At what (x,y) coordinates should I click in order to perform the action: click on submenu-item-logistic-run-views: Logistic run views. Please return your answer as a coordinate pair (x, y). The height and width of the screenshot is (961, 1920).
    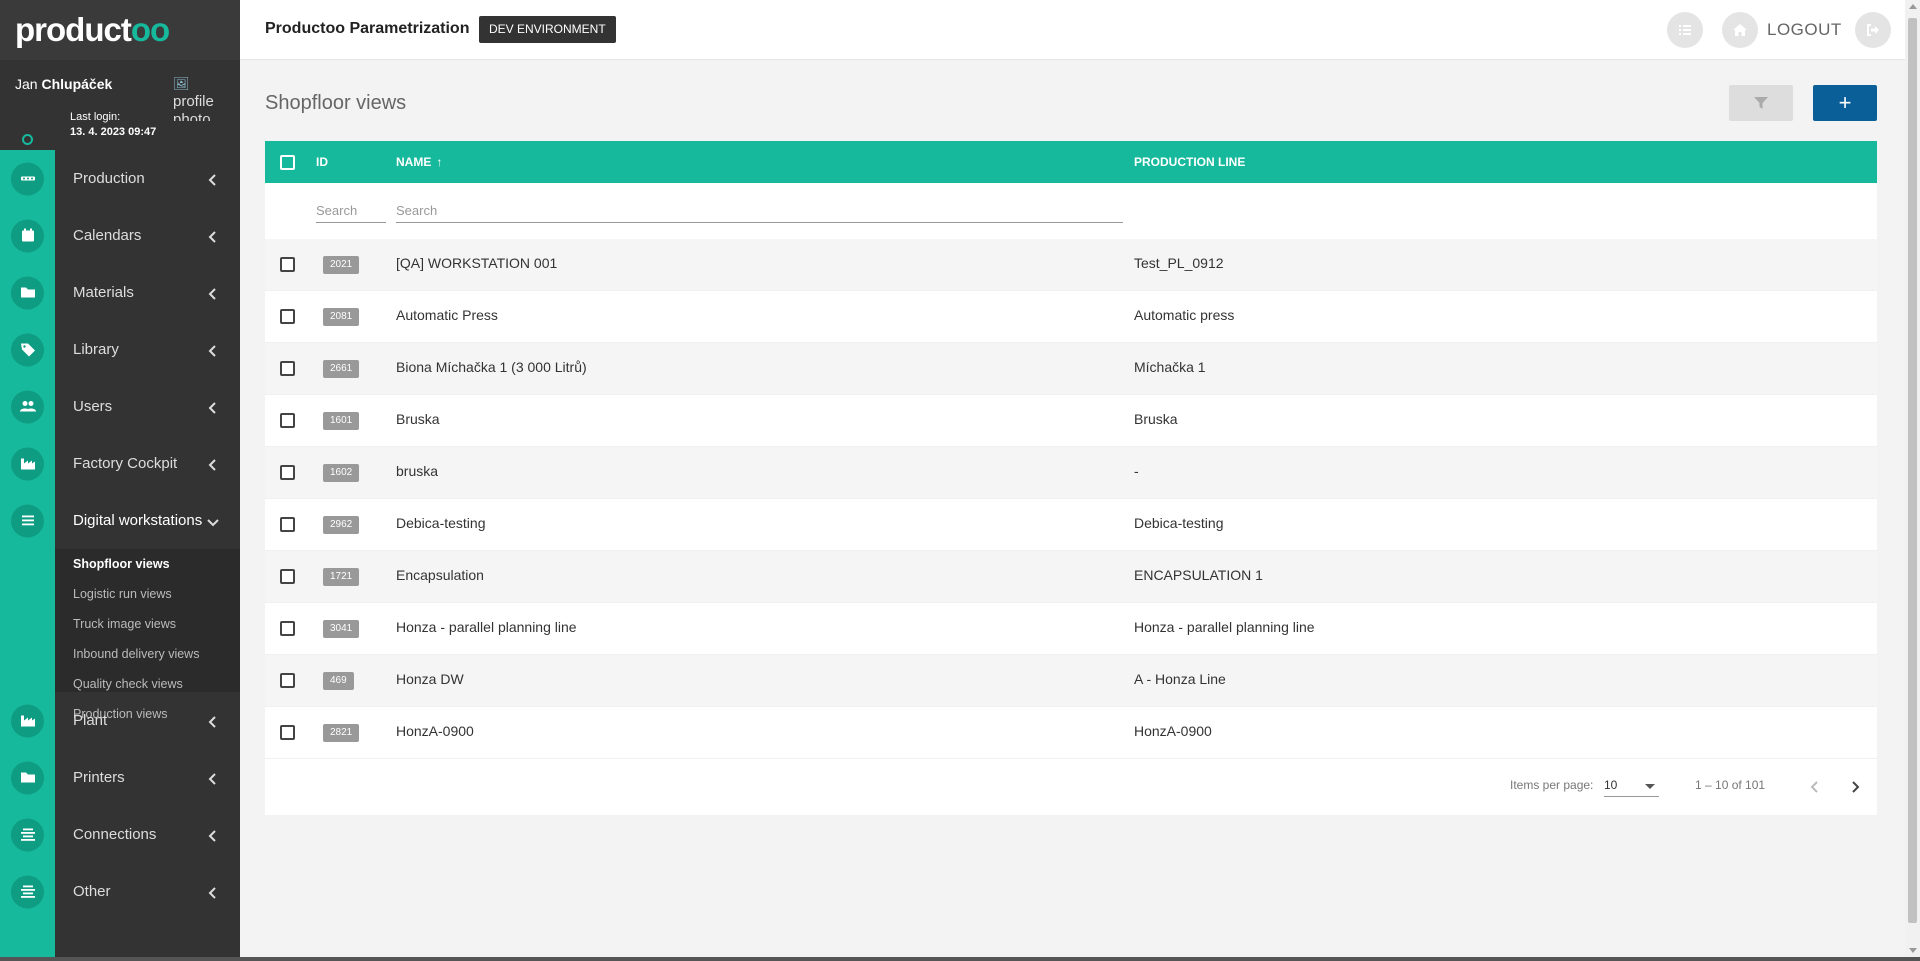
    Looking at the image, I should click on (147, 594).